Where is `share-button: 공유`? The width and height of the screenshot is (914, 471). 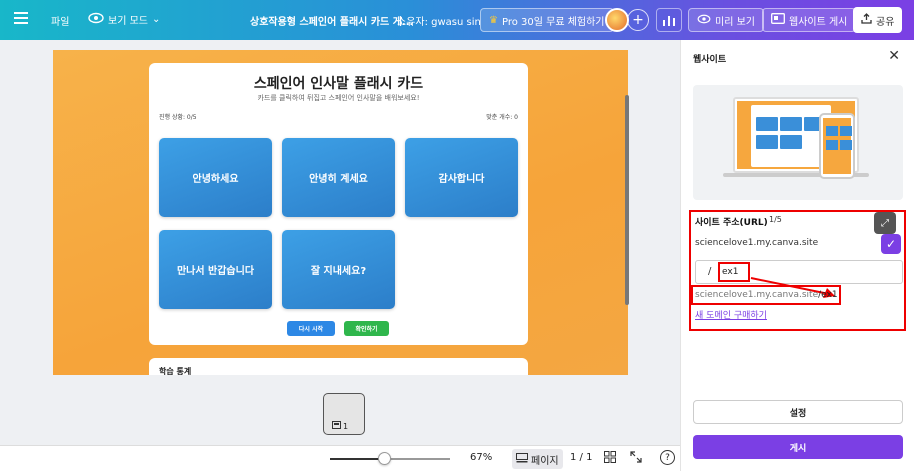 share-button: 공유 is located at coordinates (878, 20).